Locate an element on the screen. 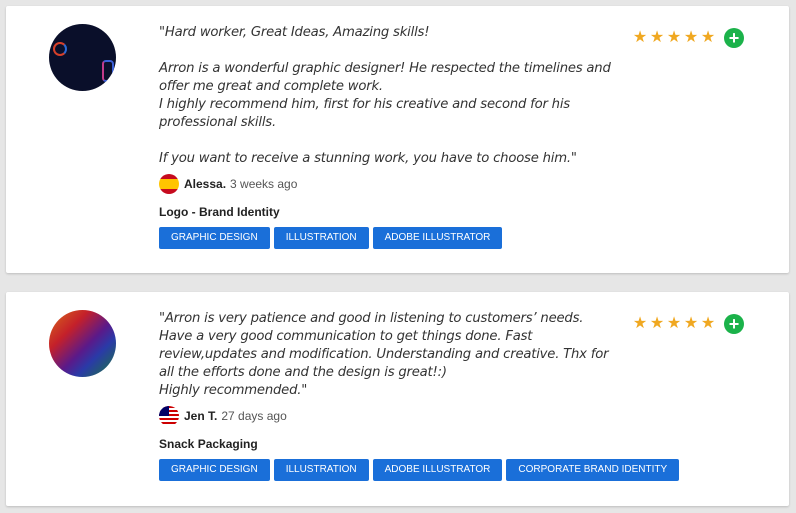  review-author: Jen T. 27 days ago is located at coordinates (223, 416).